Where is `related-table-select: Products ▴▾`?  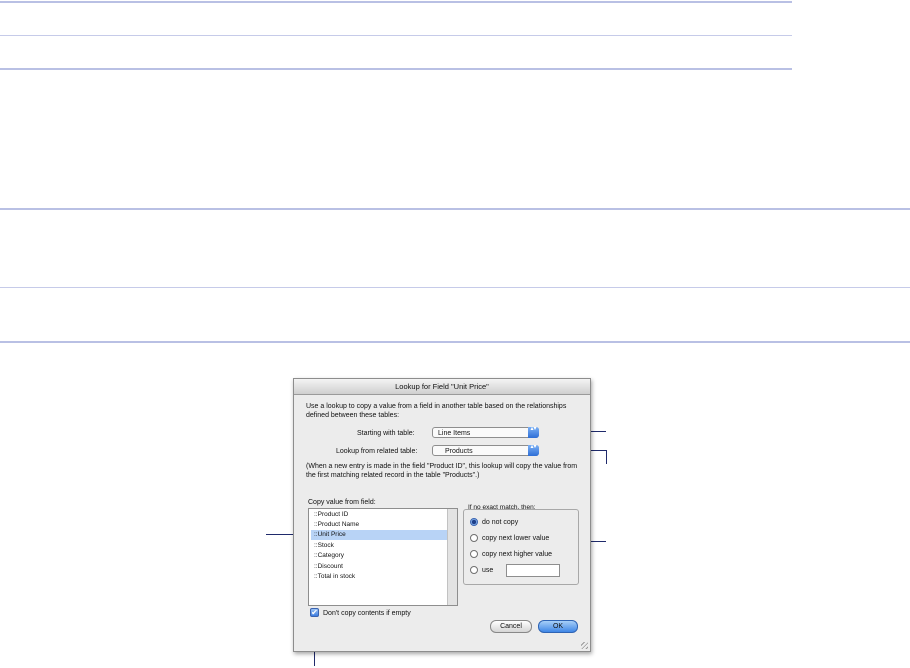
related-table-select: Products ▴▾ is located at coordinates (485, 450).